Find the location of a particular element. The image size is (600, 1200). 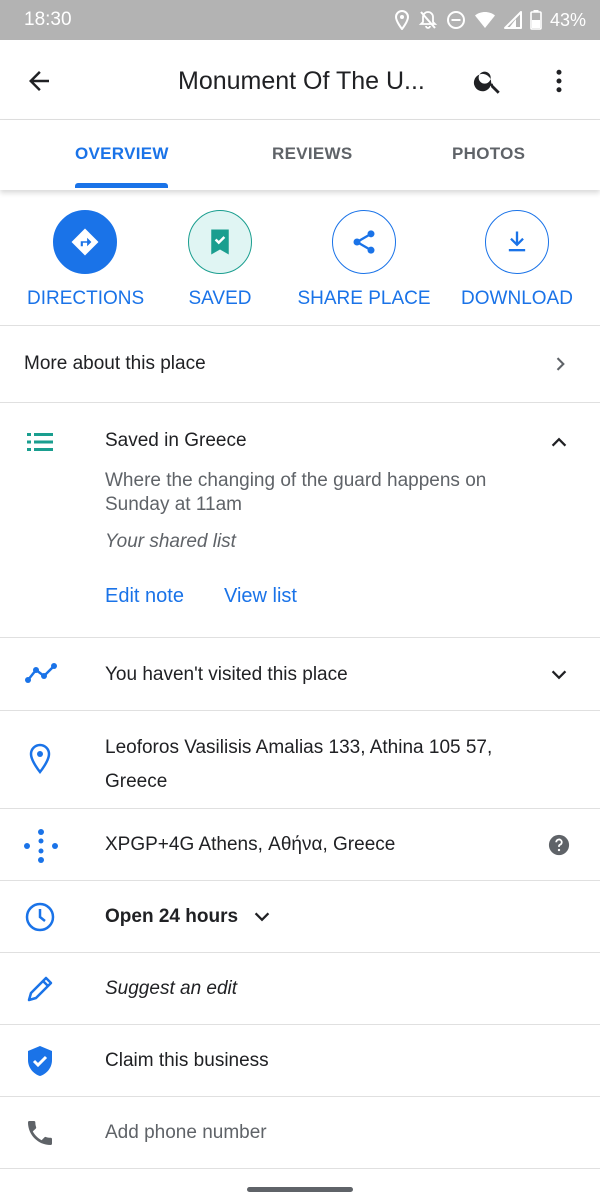

plus-code-row: XPGP+4G Athens, Αθήνα, Greece is located at coordinates (300, 845).